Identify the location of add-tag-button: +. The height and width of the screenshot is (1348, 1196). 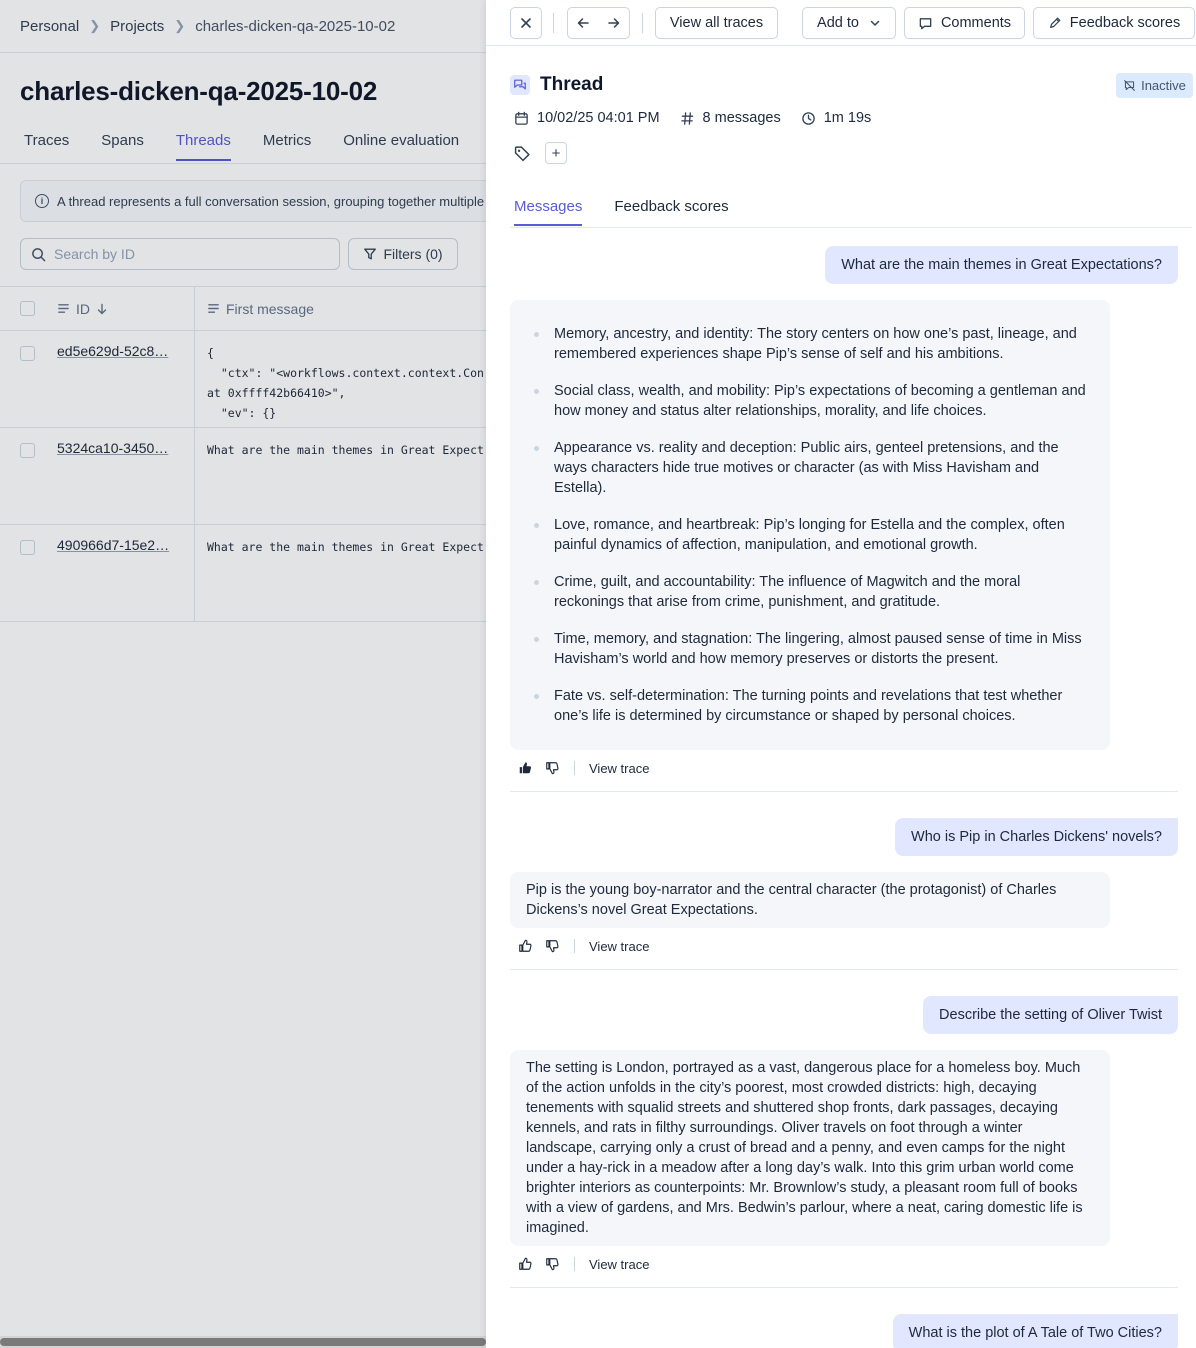
(556, 153).